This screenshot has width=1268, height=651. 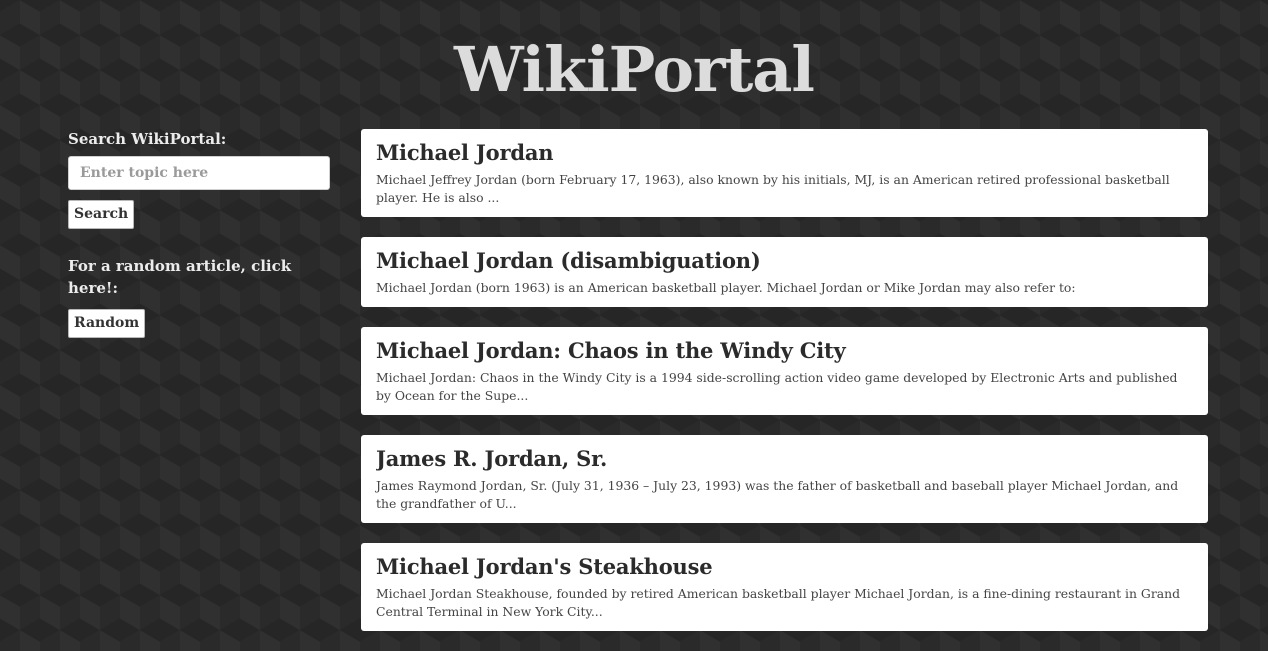 What do you see at coordinates (199, 173) in the screenshot?
I see `search-input` at bounding box center [199, 173].